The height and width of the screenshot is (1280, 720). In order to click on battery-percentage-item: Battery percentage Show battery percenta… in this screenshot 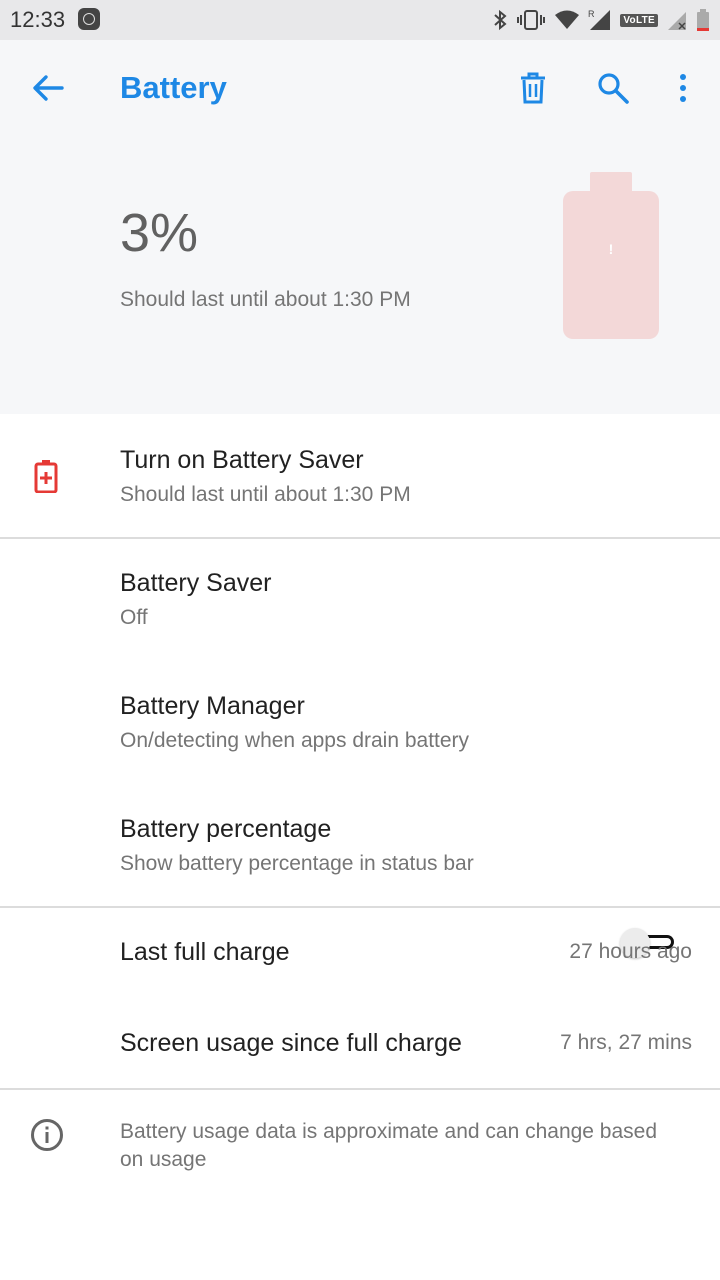, I will do `click(360, 845)`.